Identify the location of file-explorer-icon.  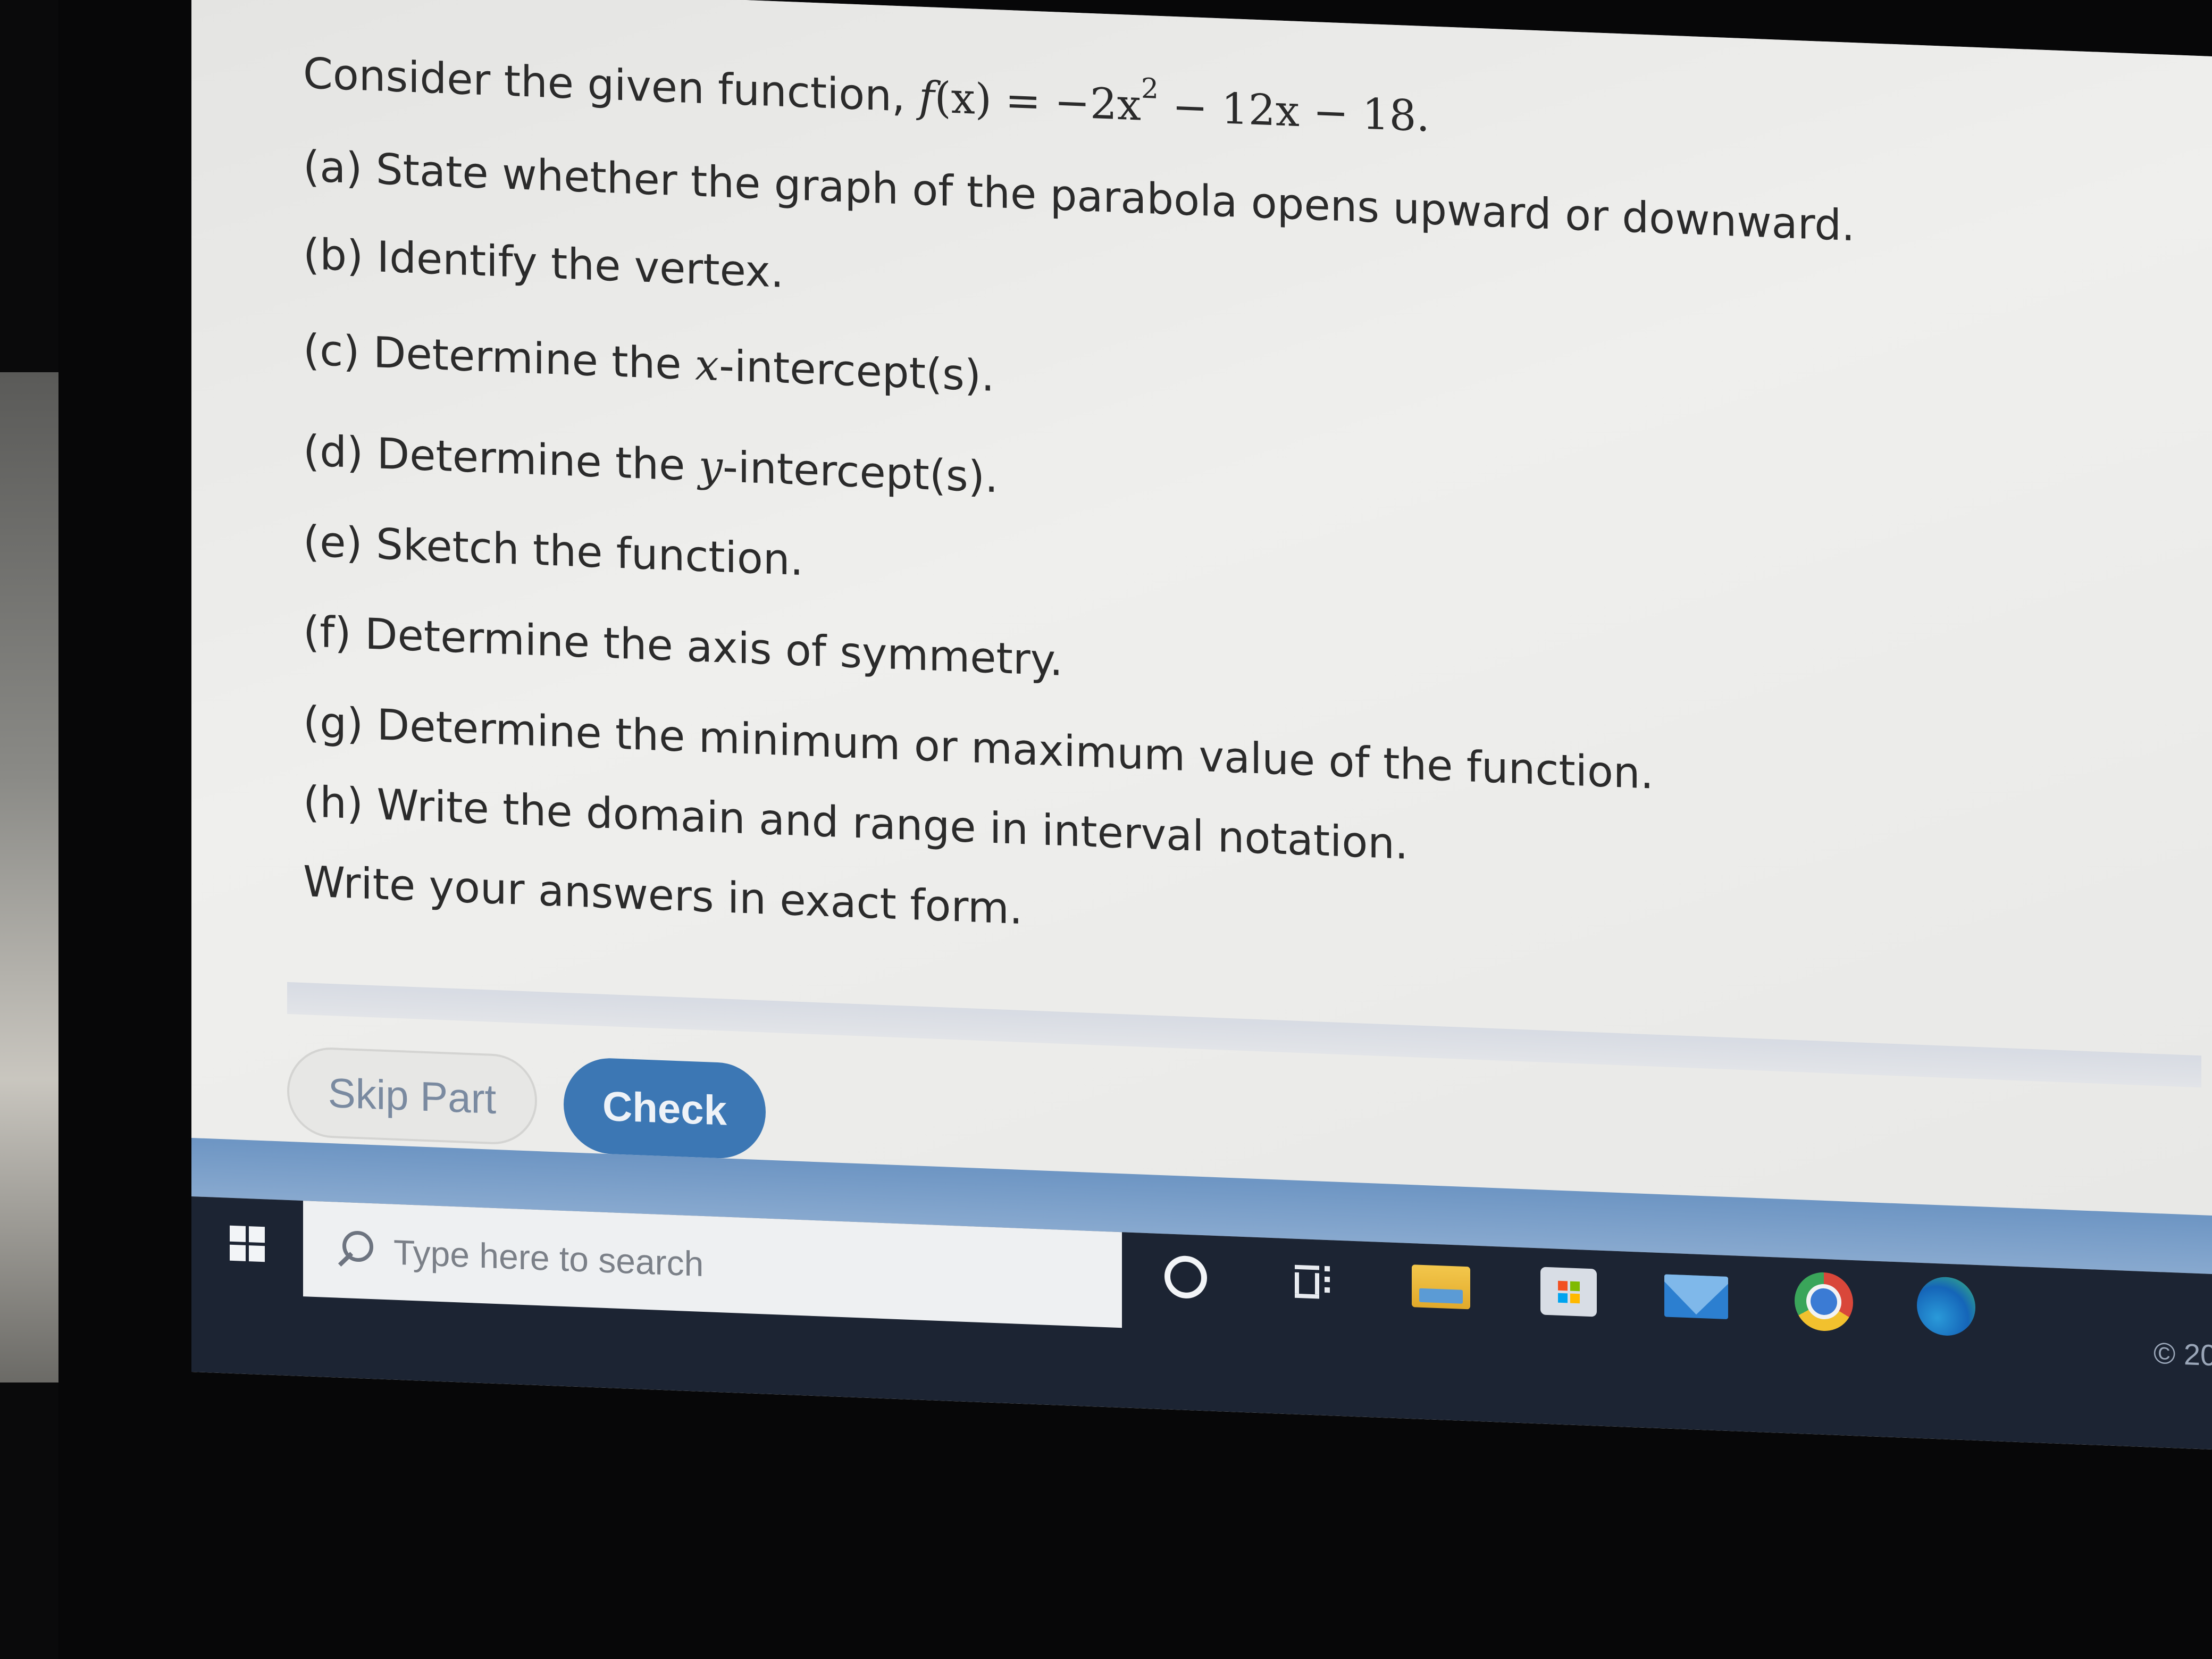
(1441, 1287).